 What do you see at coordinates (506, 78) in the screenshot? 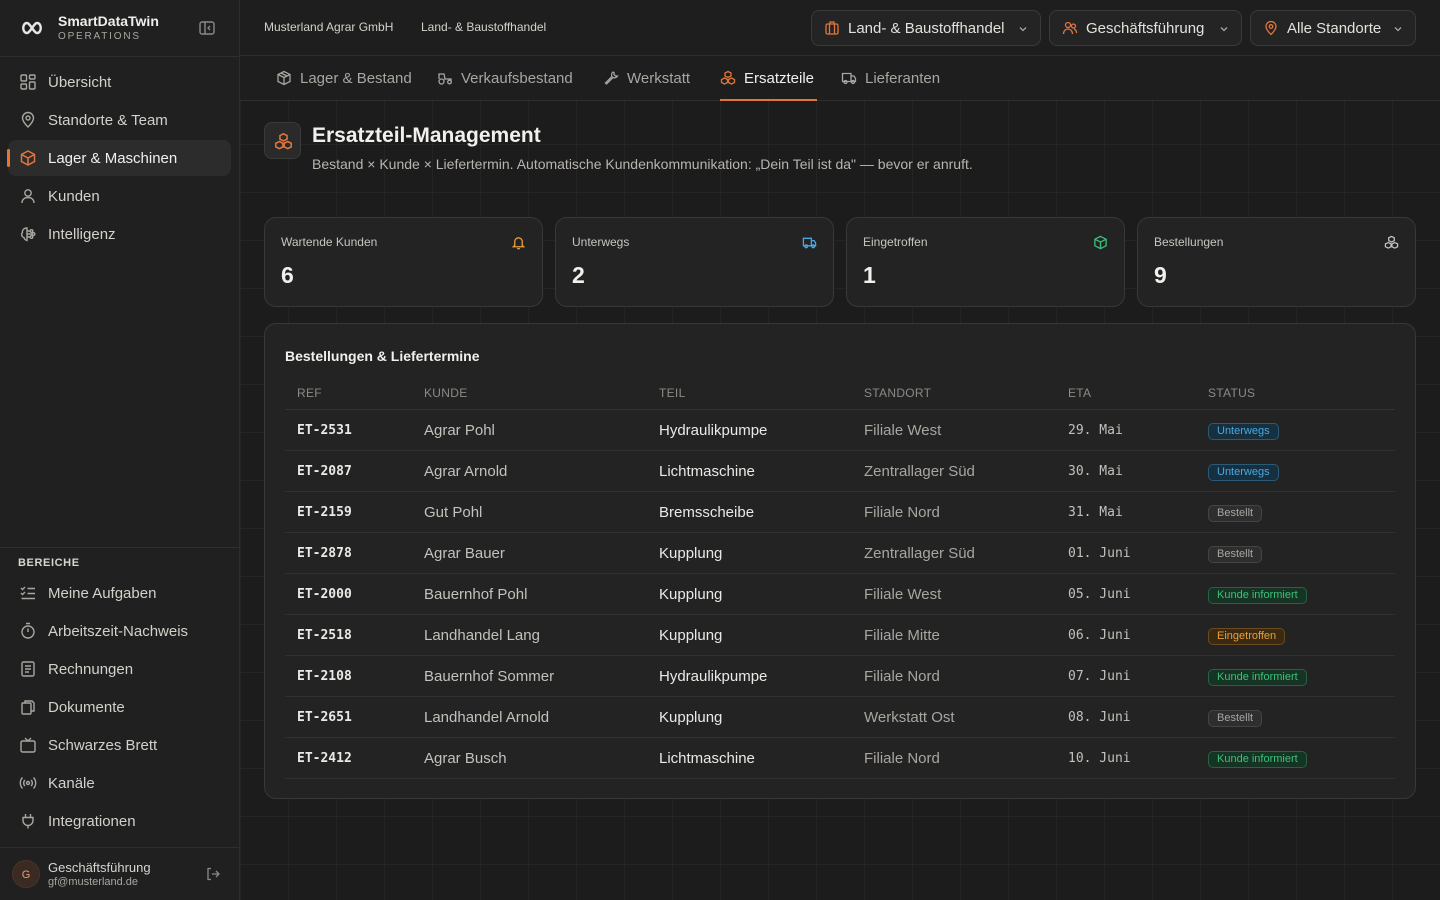
I see `tab-verkaufsbestand: Verkaufsbestand` at bounding box center [506, 78].